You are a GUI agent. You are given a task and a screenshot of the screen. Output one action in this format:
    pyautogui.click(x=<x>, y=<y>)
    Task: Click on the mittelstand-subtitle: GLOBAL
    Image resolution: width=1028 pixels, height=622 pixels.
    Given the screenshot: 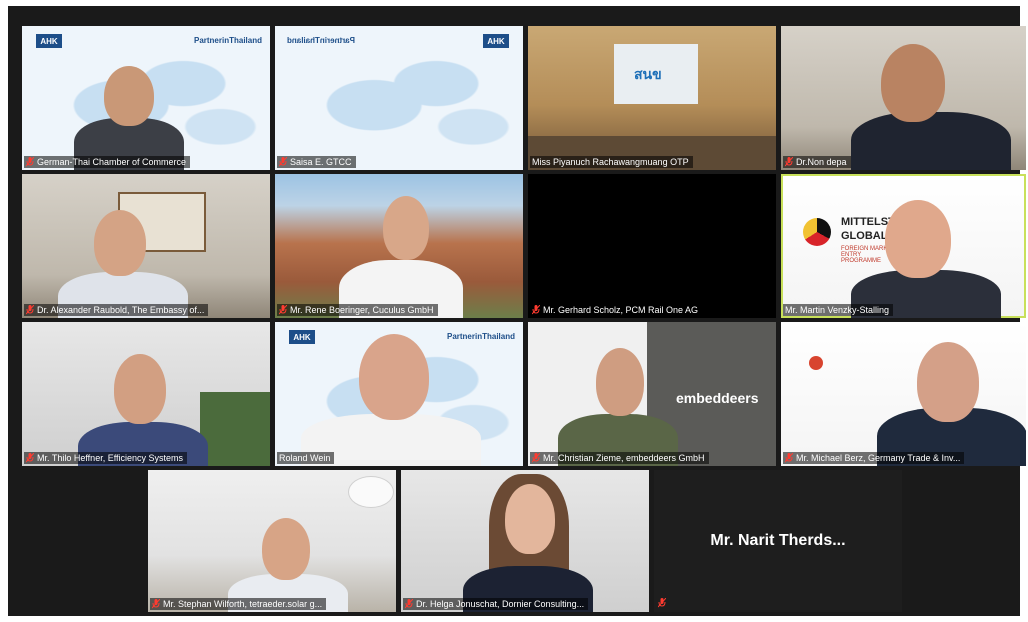 What is the action you would take?
    pyautogui.click(x=864, y=236)
    